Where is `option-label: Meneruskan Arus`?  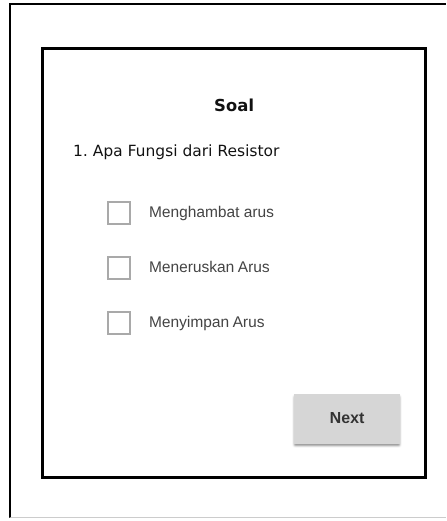
option-label: Meneruskan Arus is located at coordinates (209, 268).